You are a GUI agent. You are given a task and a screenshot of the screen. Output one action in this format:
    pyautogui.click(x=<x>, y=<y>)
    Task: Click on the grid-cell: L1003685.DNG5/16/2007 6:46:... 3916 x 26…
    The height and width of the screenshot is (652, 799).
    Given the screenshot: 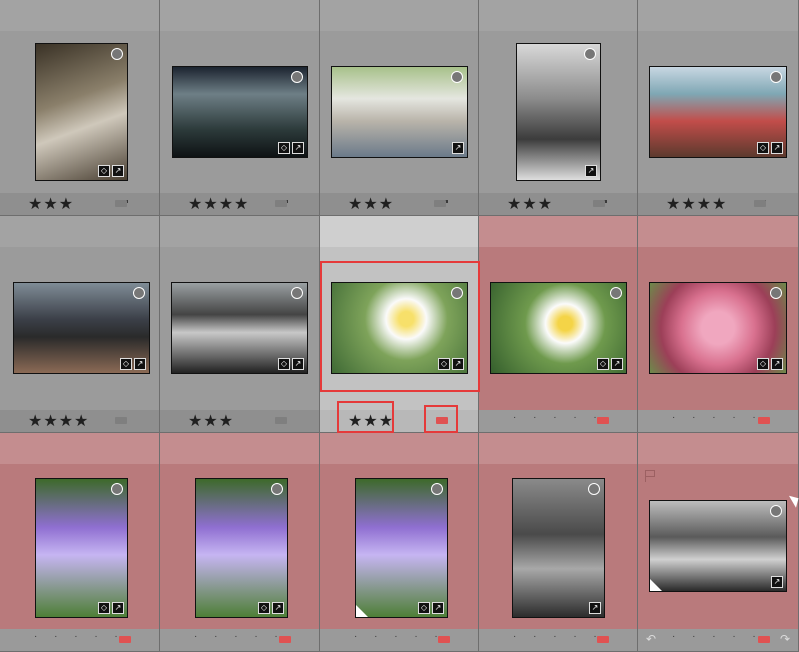 What is the action you would take?
    pyautogui.click(x=399, y=108)
    